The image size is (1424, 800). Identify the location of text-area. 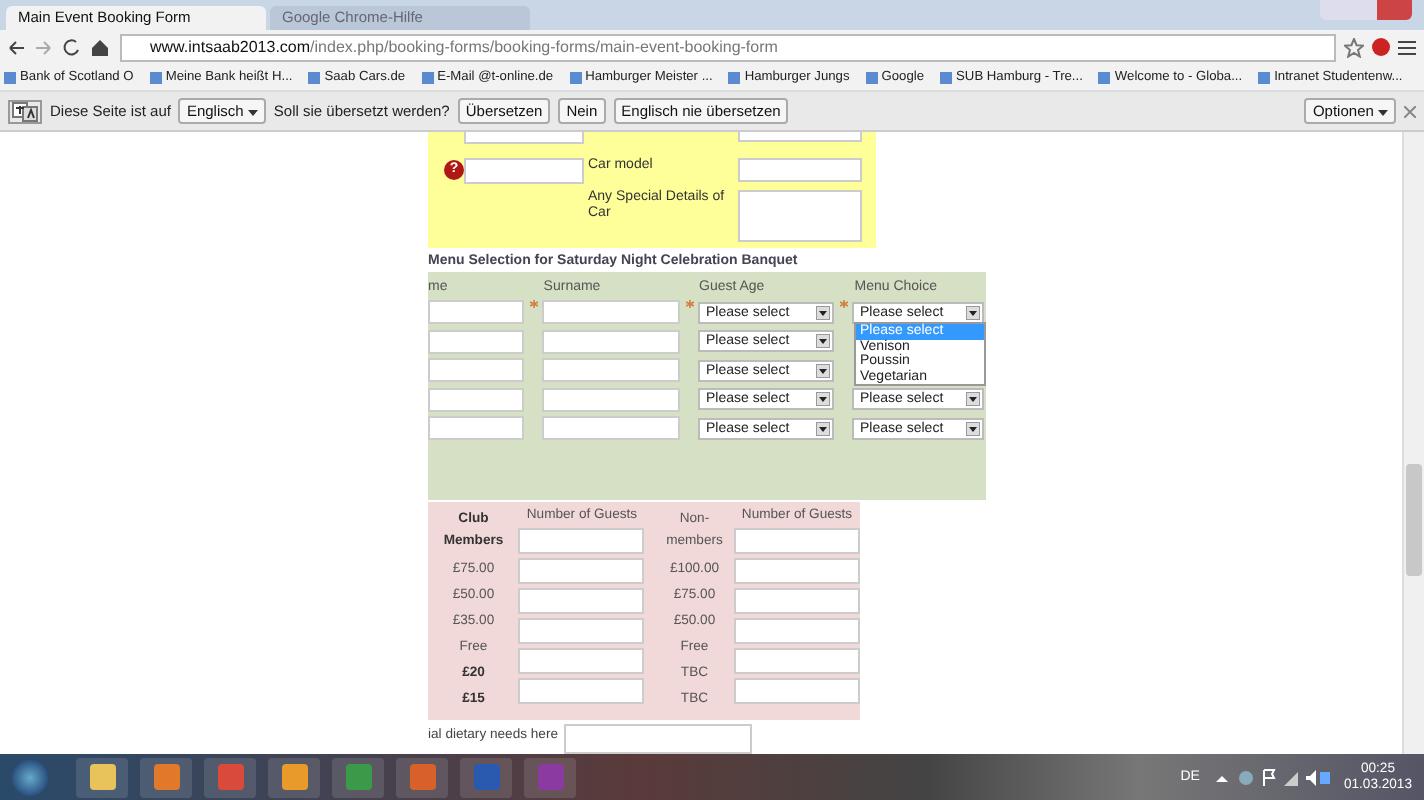
(800, 216).